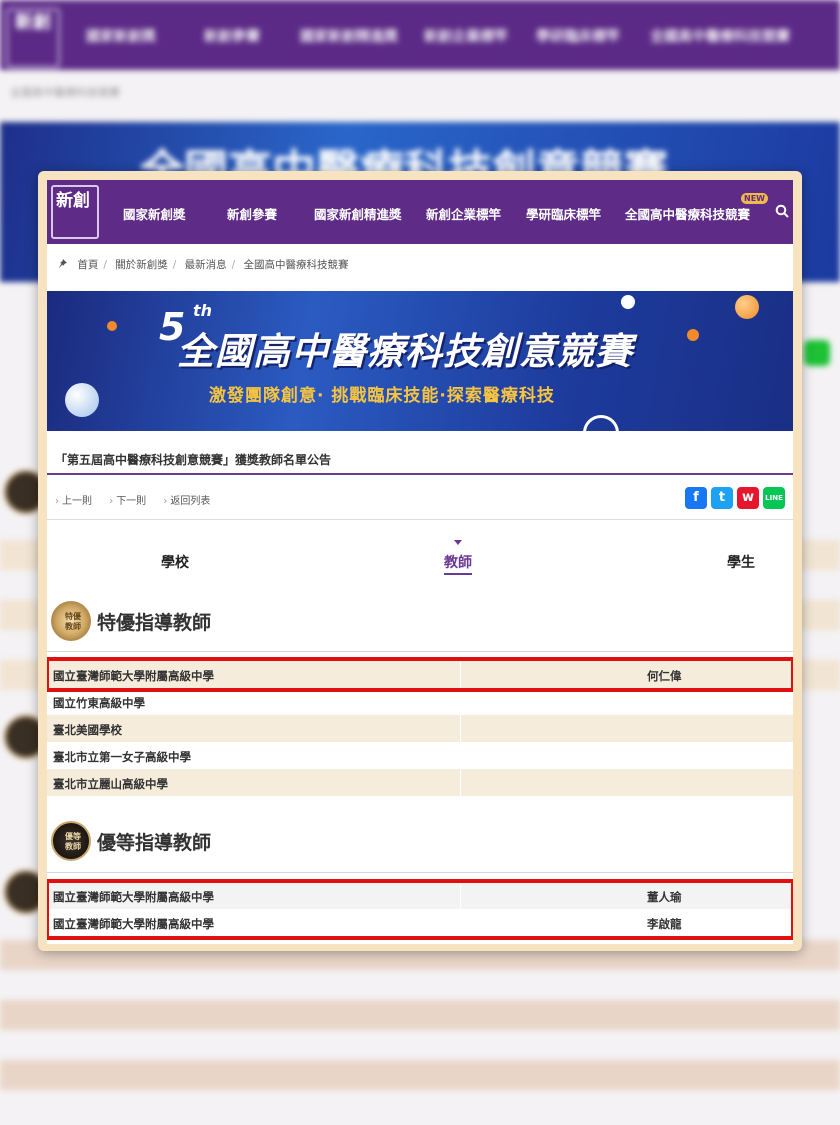 The image size is (840, 1125). I want to click on twitter-share-icon: t, so click(722, 498).